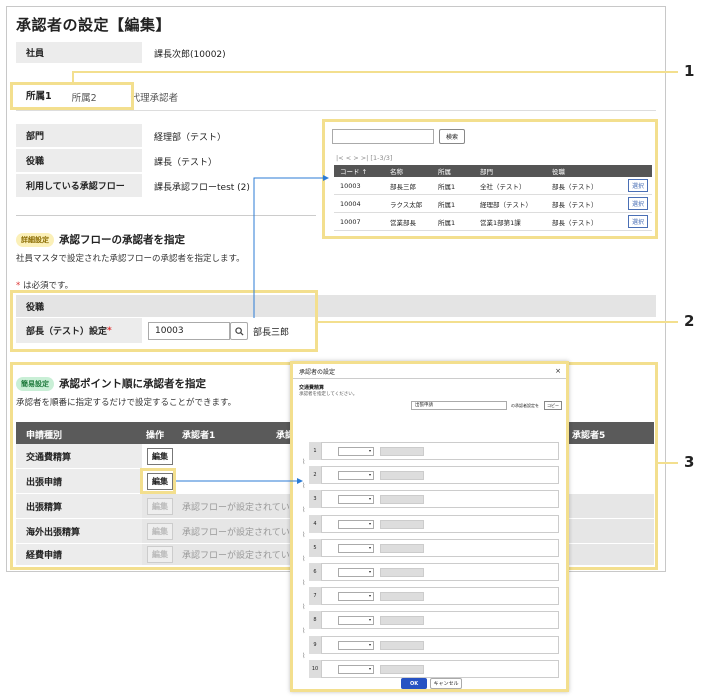  I want to click on callout-number-1: 1, so click(689, 71).